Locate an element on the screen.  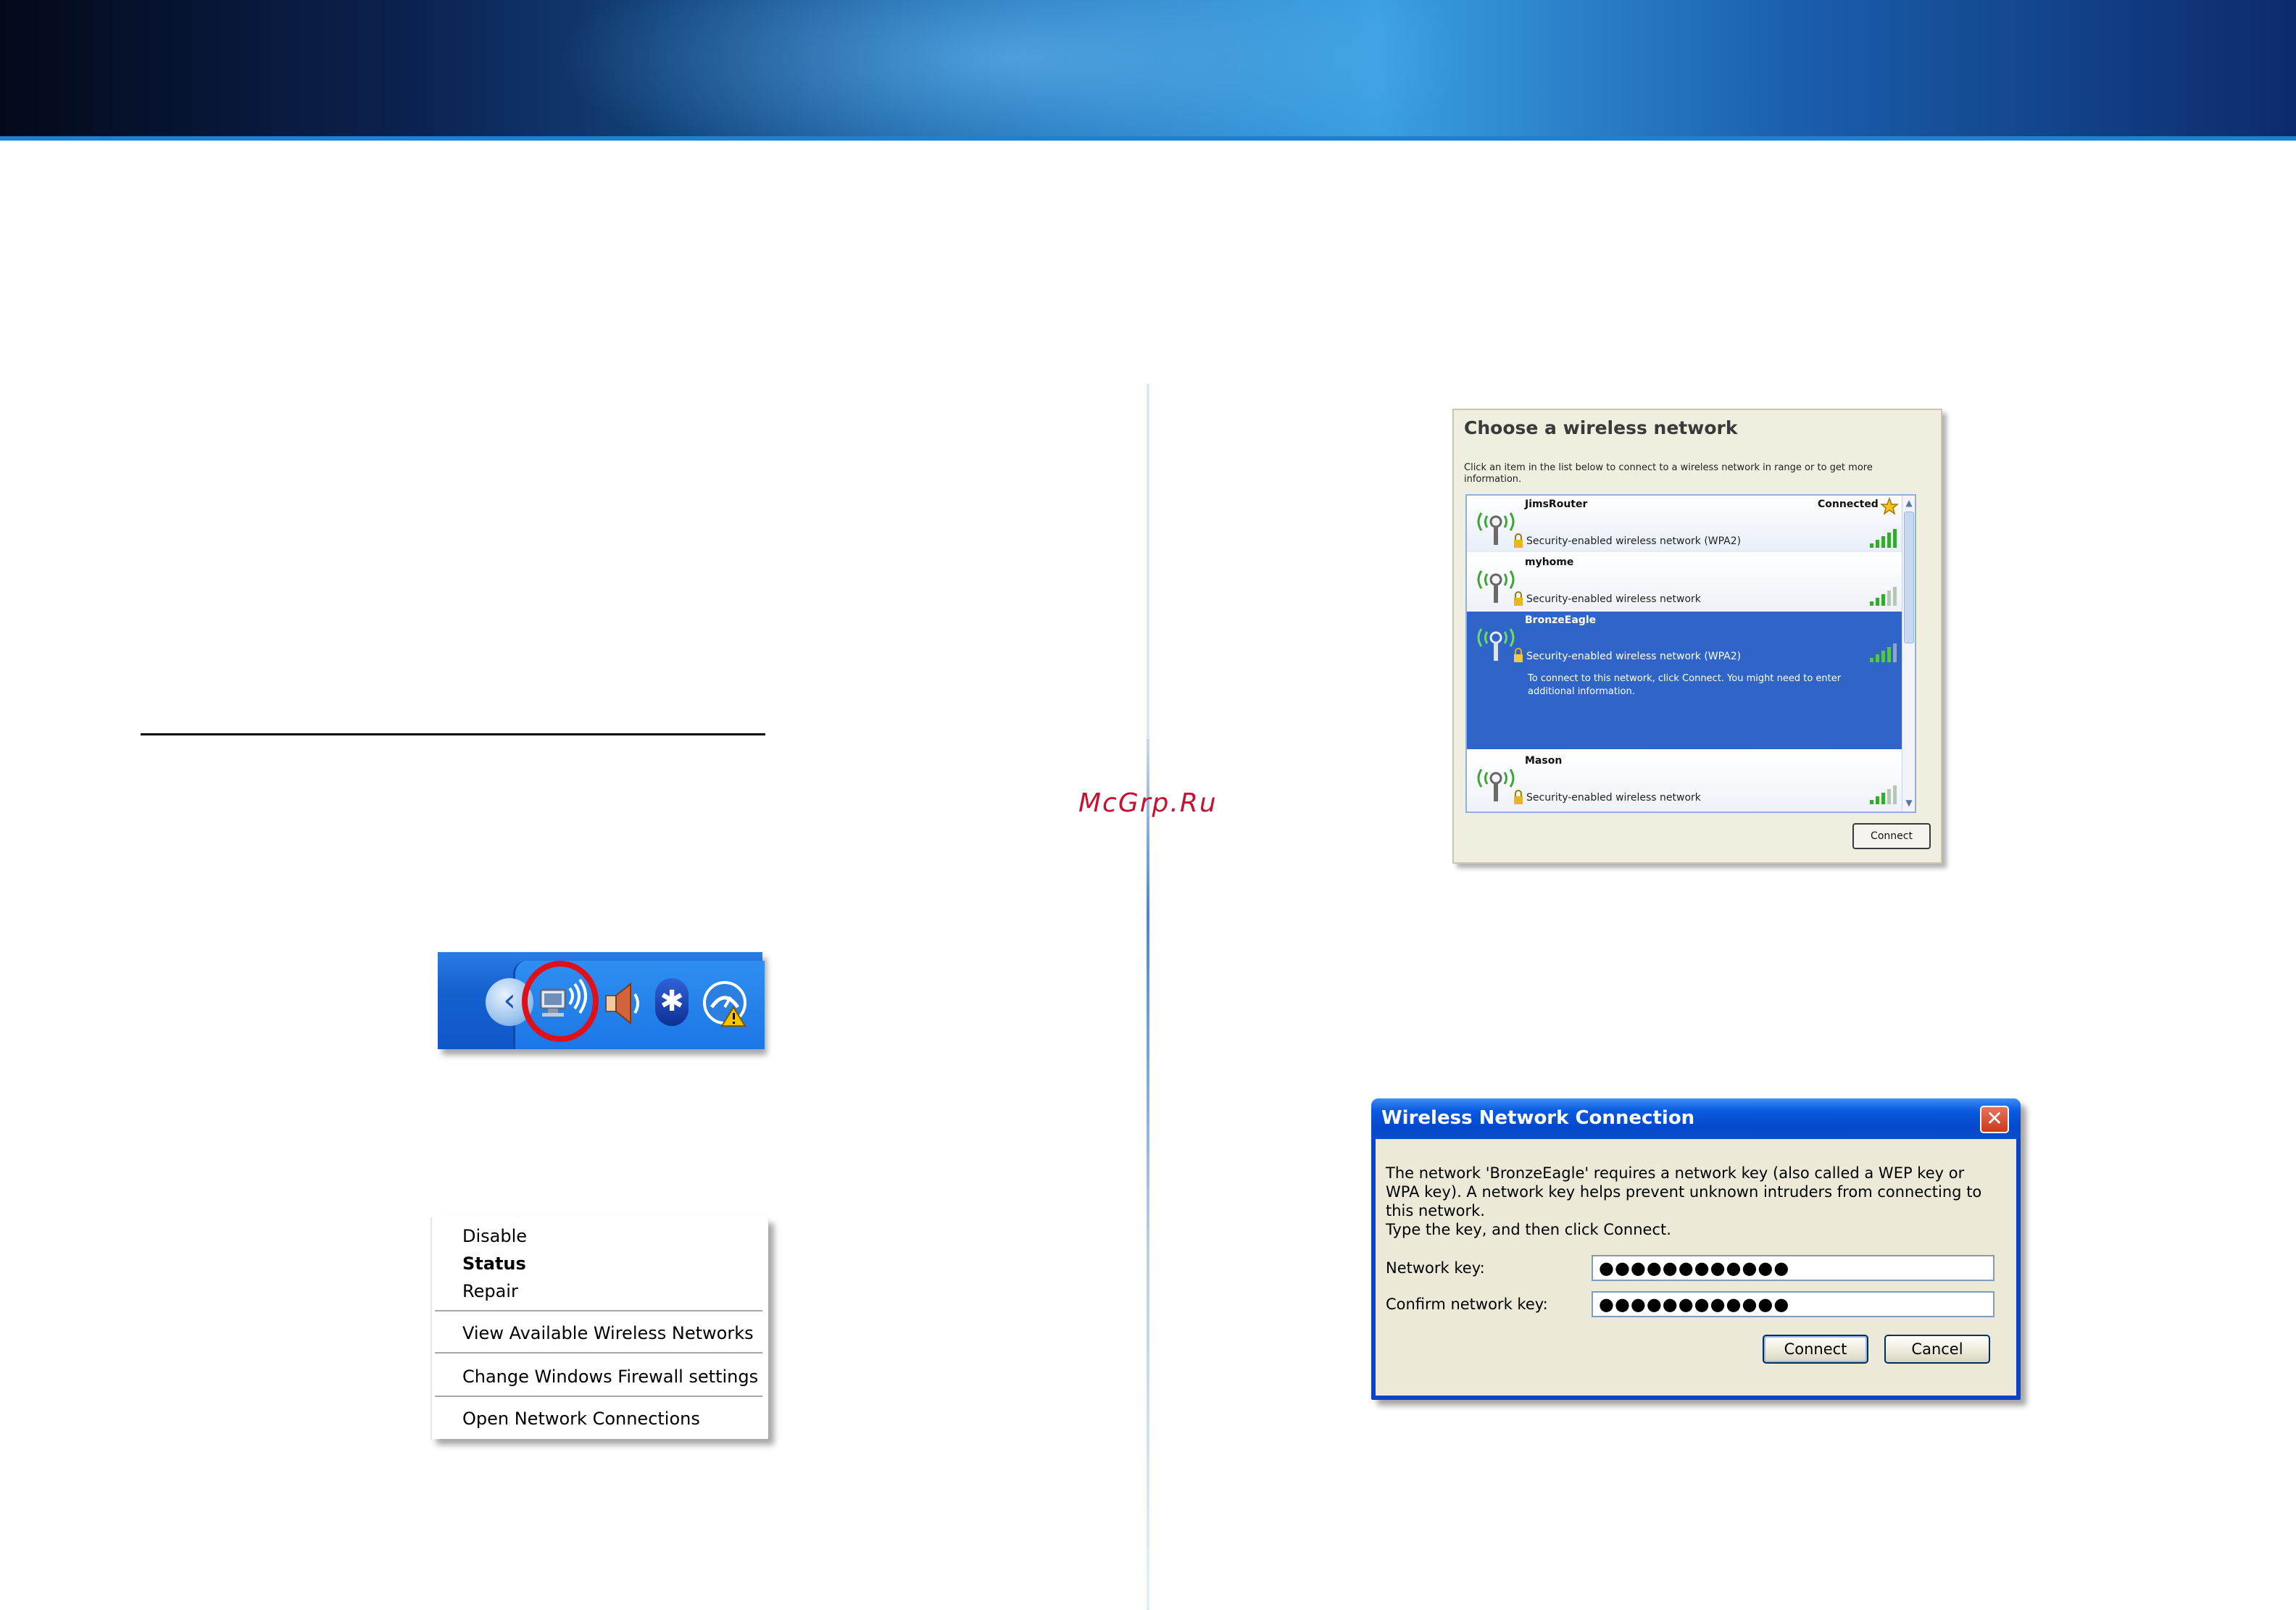
menu-item-repair: Repair is located at coordinates (490, 1291).